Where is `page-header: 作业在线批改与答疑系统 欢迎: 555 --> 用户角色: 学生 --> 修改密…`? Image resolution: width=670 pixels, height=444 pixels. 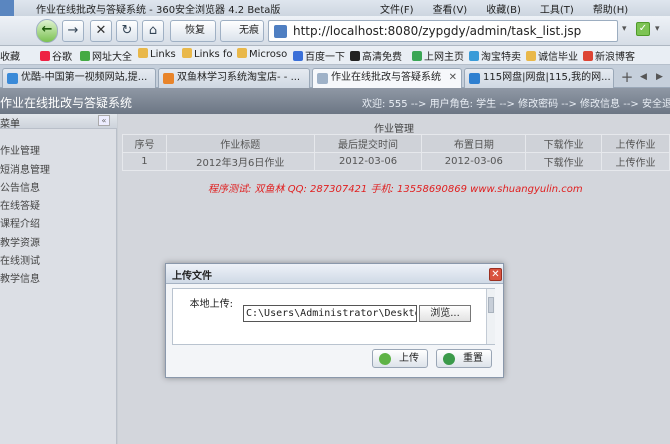
page-header: 作业在线批改与答疑系统 欢迎: 555 --> 用户角色: 学生 --> 修改密… is located at coordinates (335, 101).